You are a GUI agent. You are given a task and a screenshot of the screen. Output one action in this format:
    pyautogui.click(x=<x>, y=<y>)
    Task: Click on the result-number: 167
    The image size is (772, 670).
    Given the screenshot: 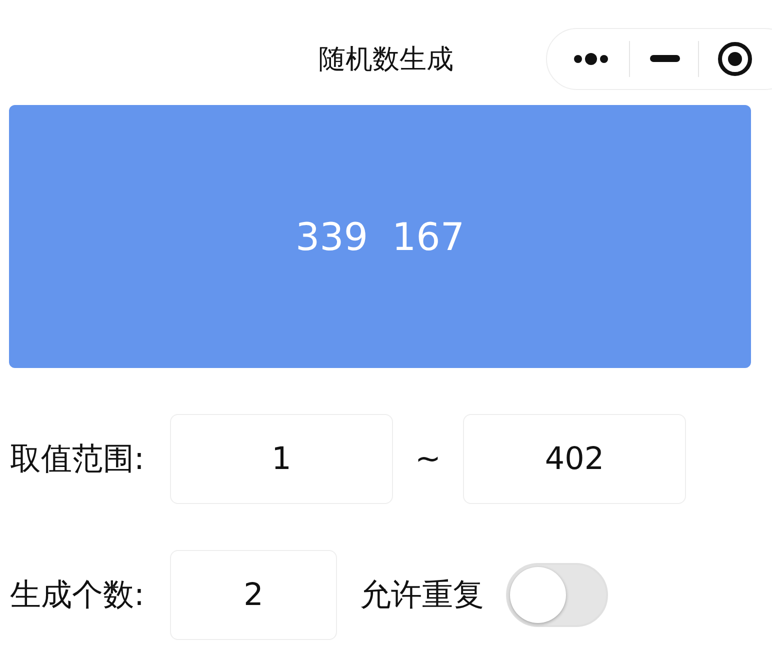 What is the action you would take?
    pyautogui.click(x=428, y=236)
    